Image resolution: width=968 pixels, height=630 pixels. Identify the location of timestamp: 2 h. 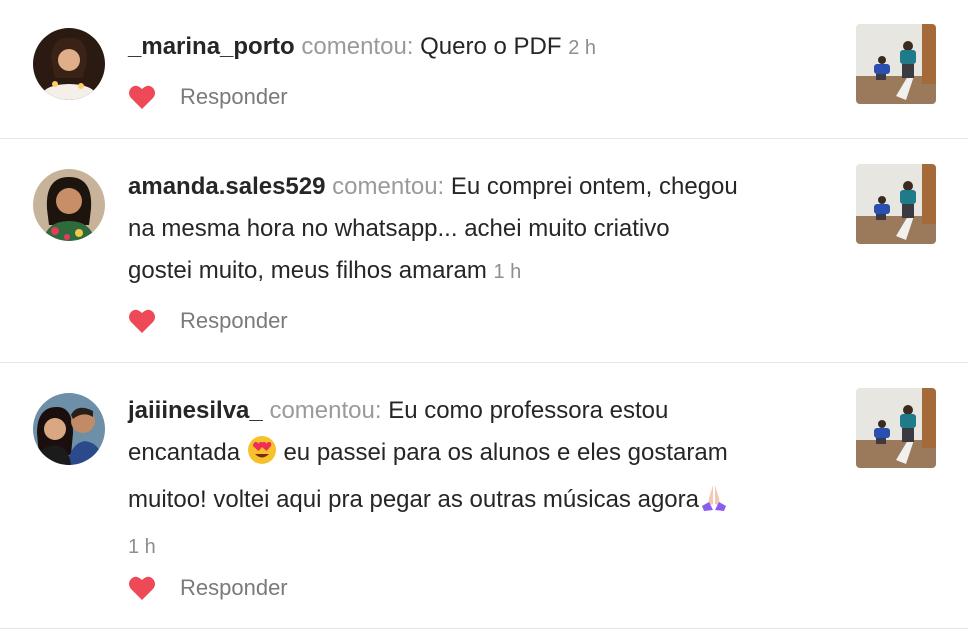
(582, 48).